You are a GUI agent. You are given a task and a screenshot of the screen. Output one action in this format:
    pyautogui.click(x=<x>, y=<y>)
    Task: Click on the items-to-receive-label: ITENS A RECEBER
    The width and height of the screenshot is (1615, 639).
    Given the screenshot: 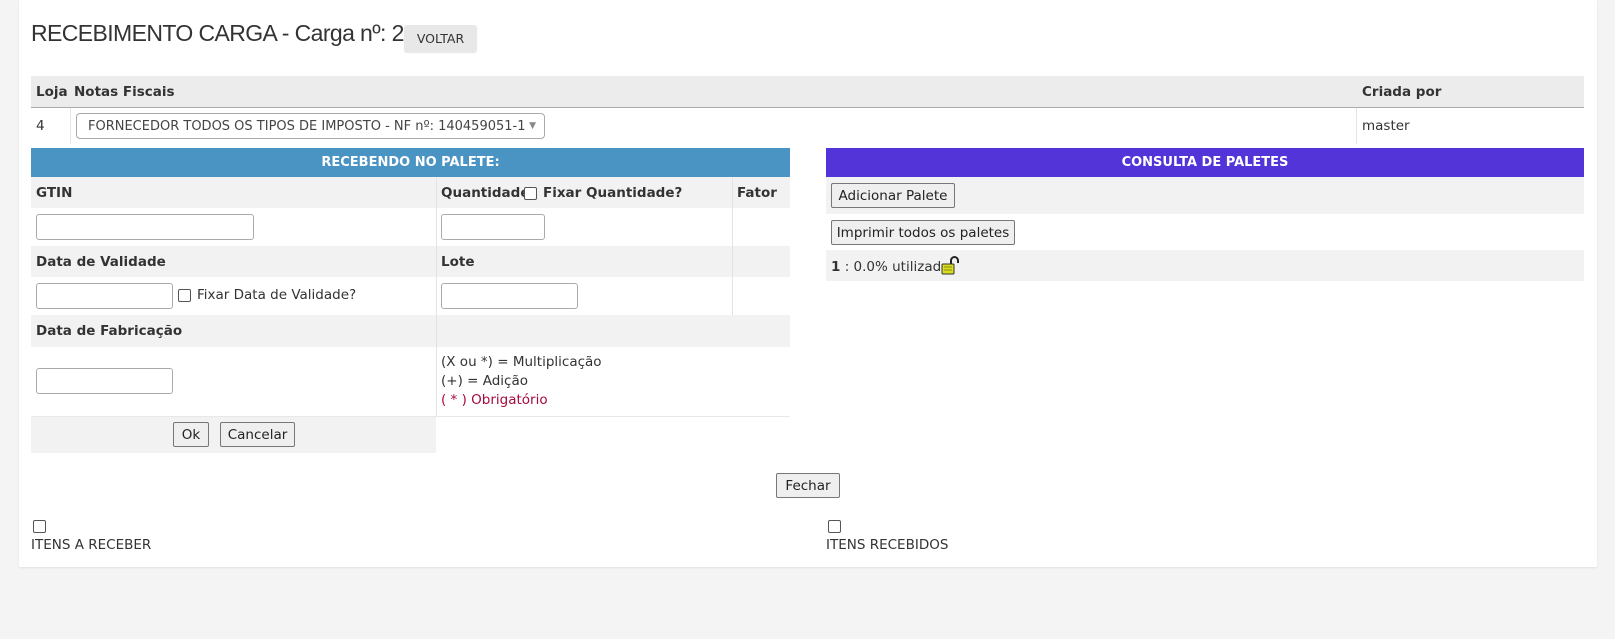 What is the action you would take?
    pyautogui.click(x=91, y=545)
    